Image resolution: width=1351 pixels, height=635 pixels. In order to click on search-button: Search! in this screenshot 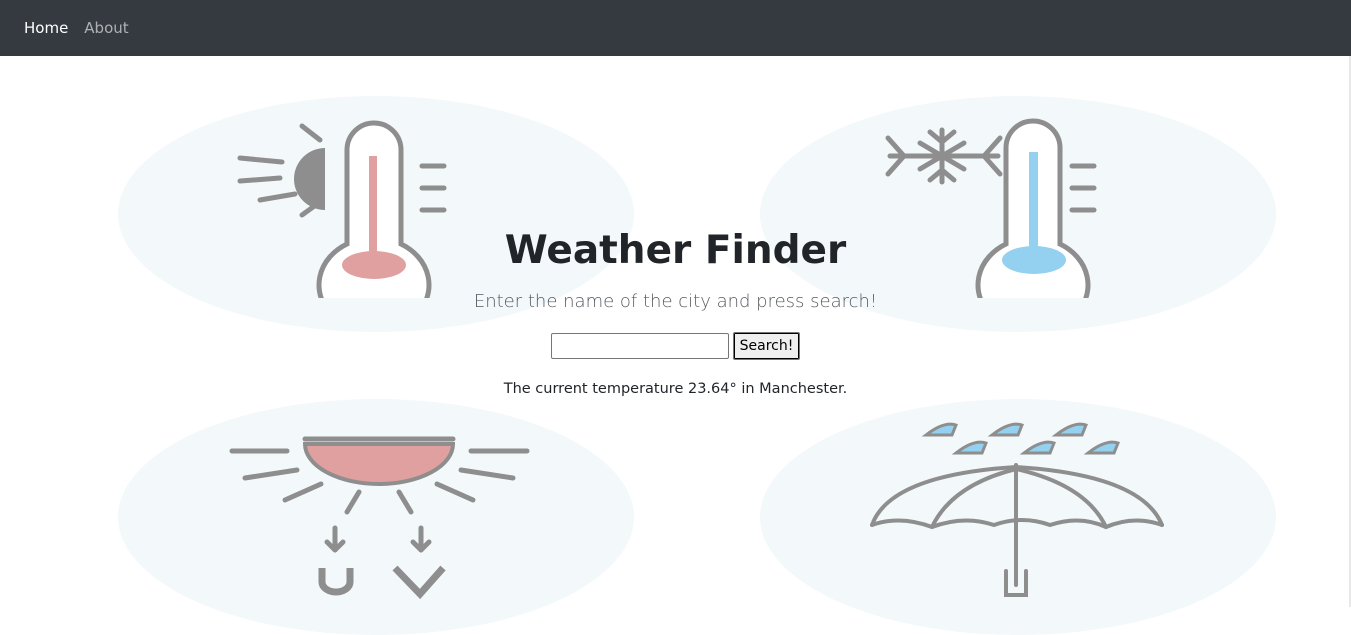, I will do `click(766, 346)`.